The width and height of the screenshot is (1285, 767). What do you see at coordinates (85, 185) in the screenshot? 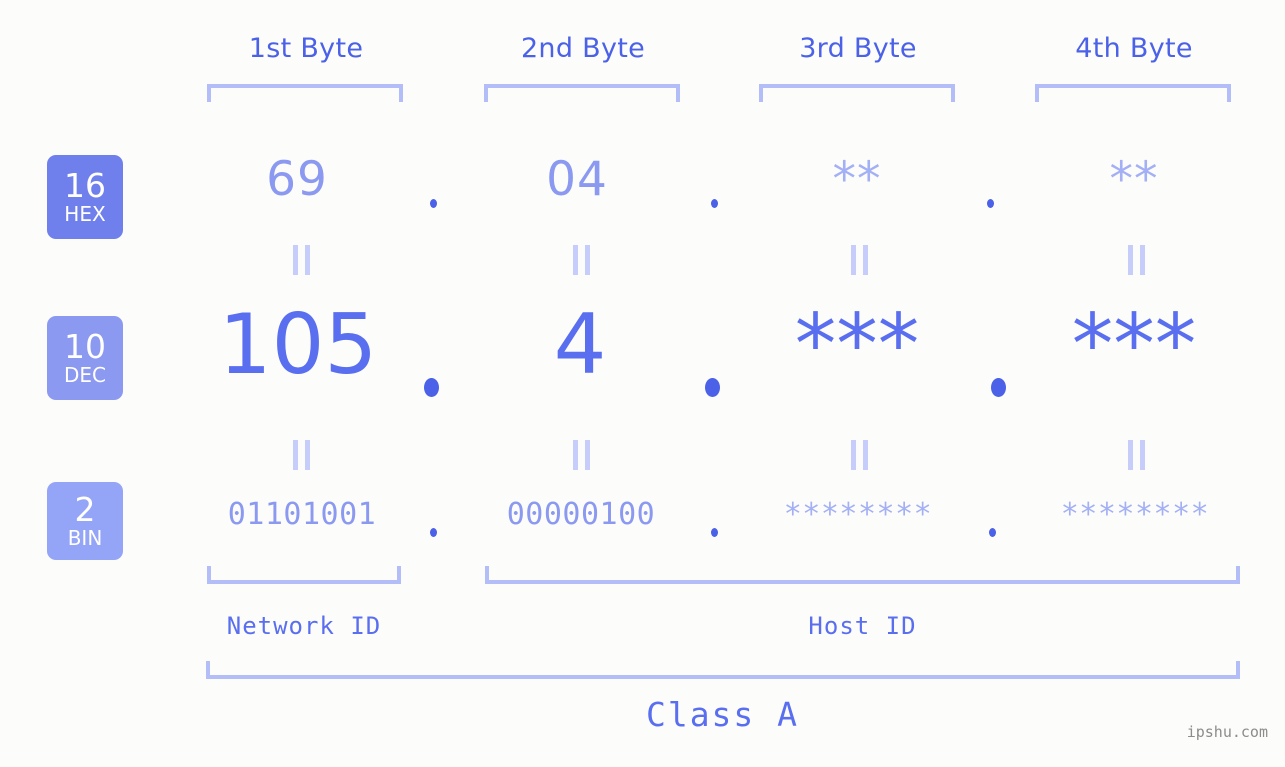
I see `base-badge-hex-number: 16` at bounding box center [85, 185].